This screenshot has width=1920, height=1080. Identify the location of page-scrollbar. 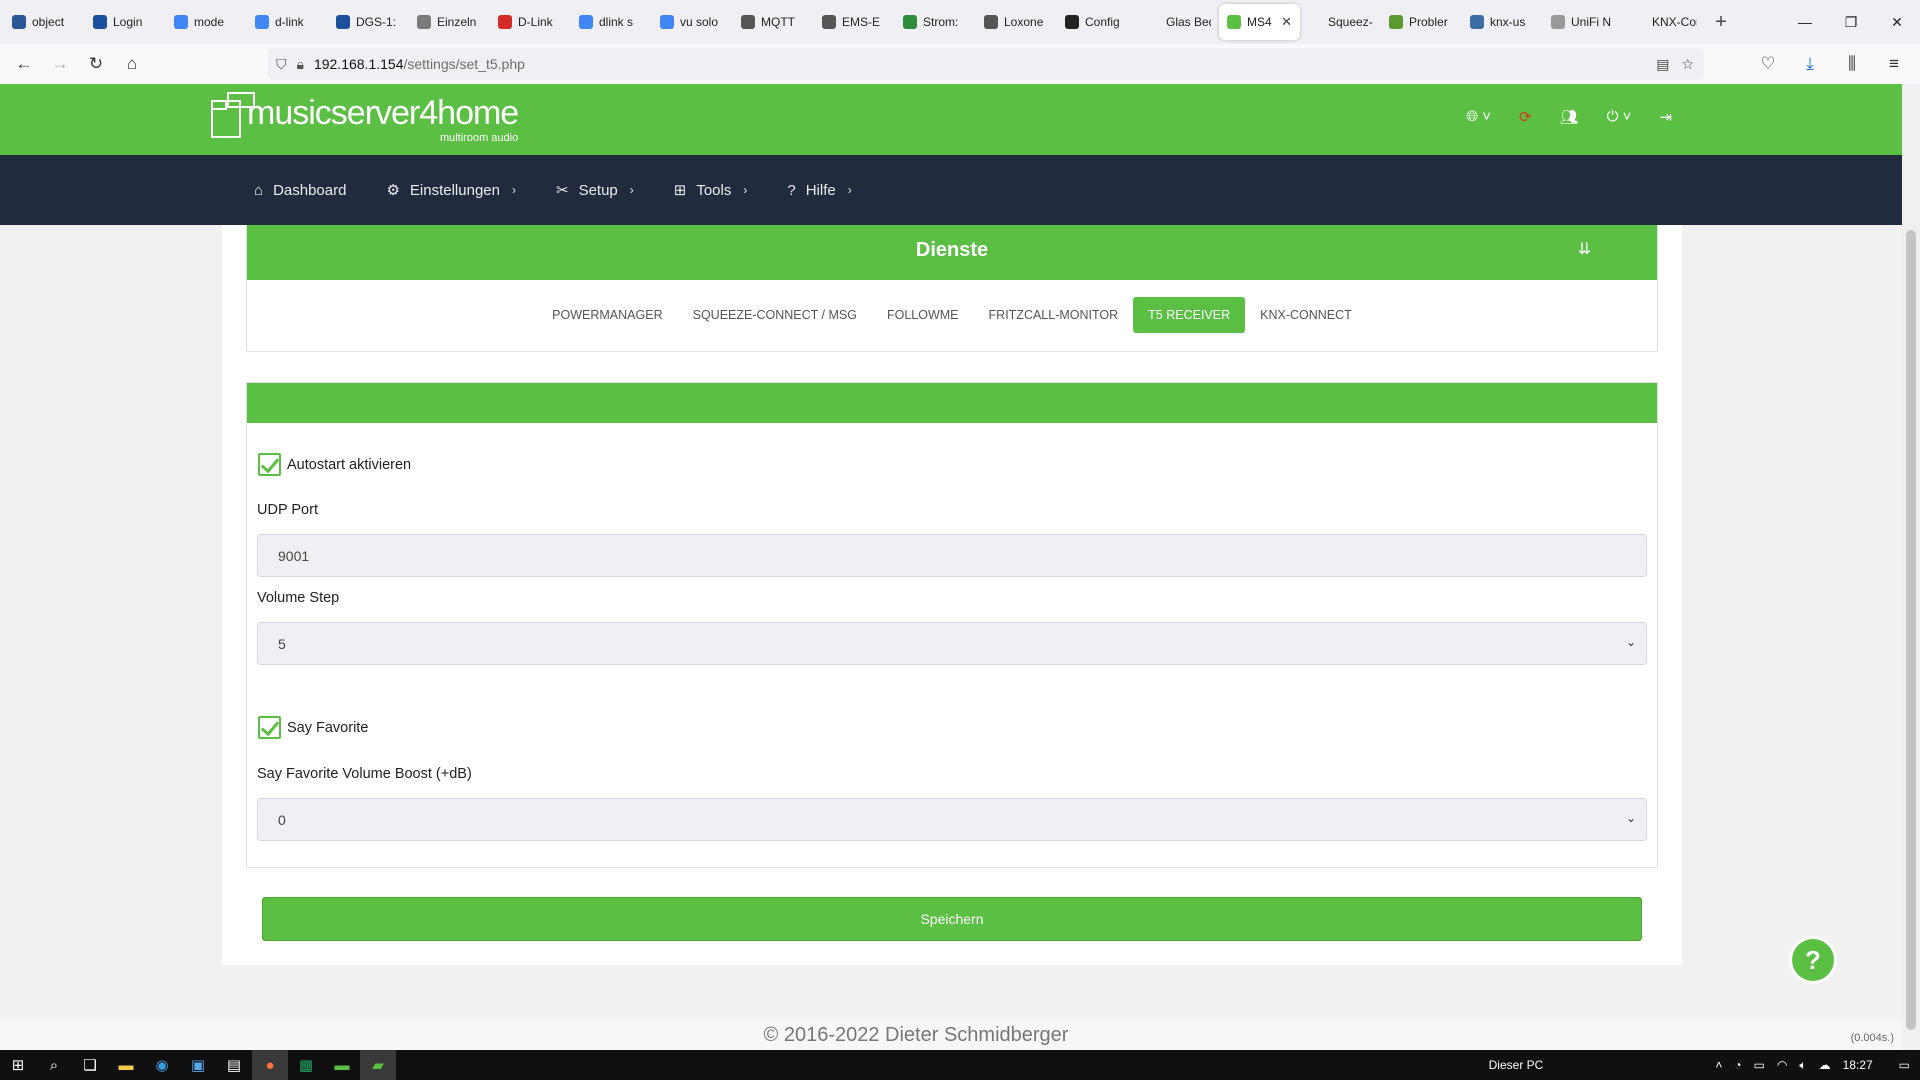
(1911, 567).